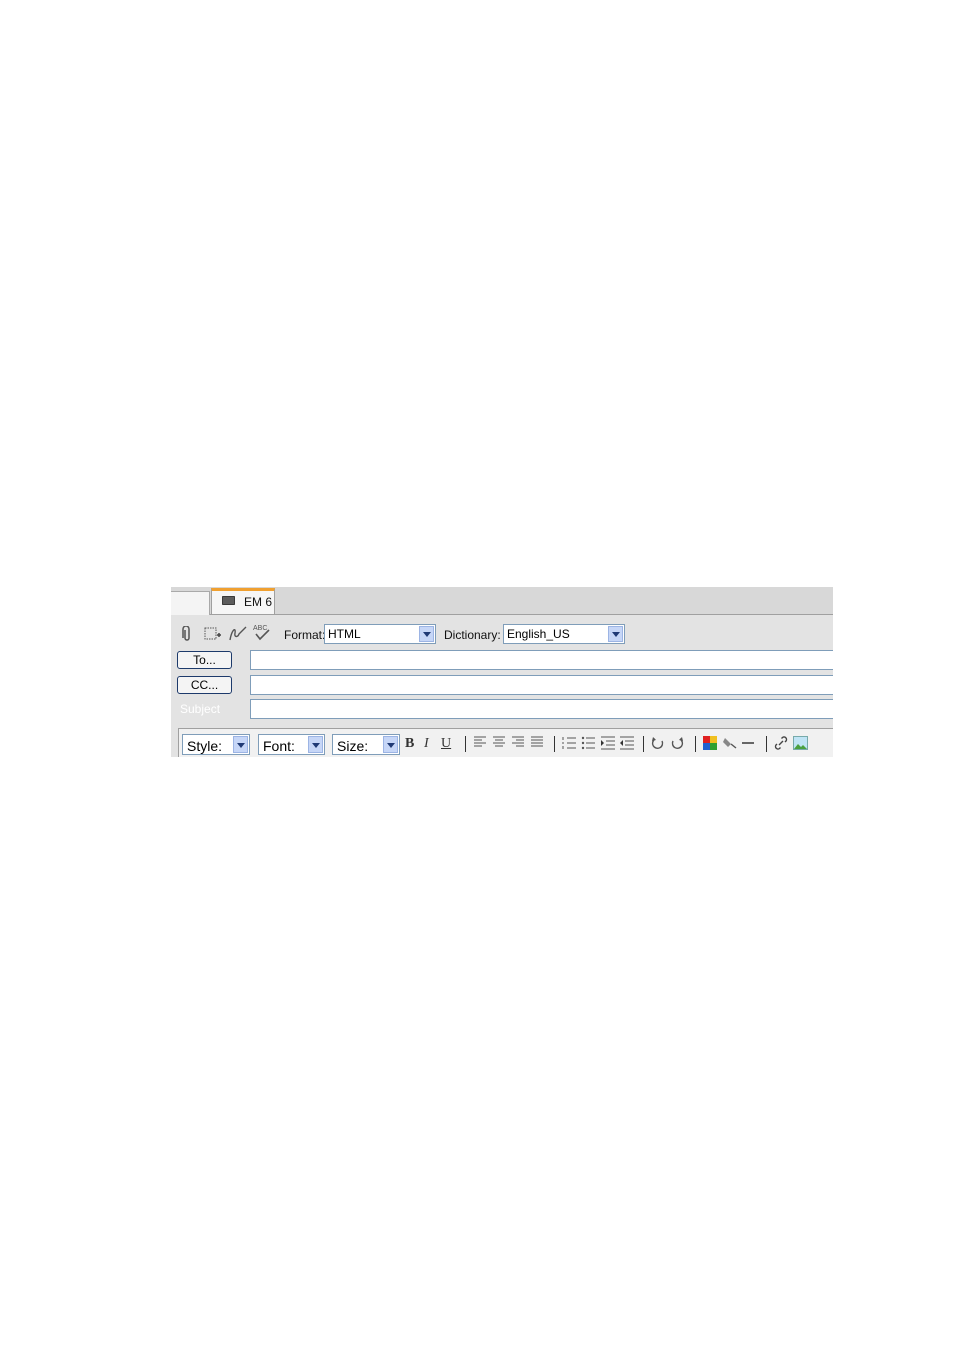 This screenshot has width=954, height=1350. Describe the element at coordinates (279, 746) in the screenshot. I see `font-select-value: Font:` at that location.